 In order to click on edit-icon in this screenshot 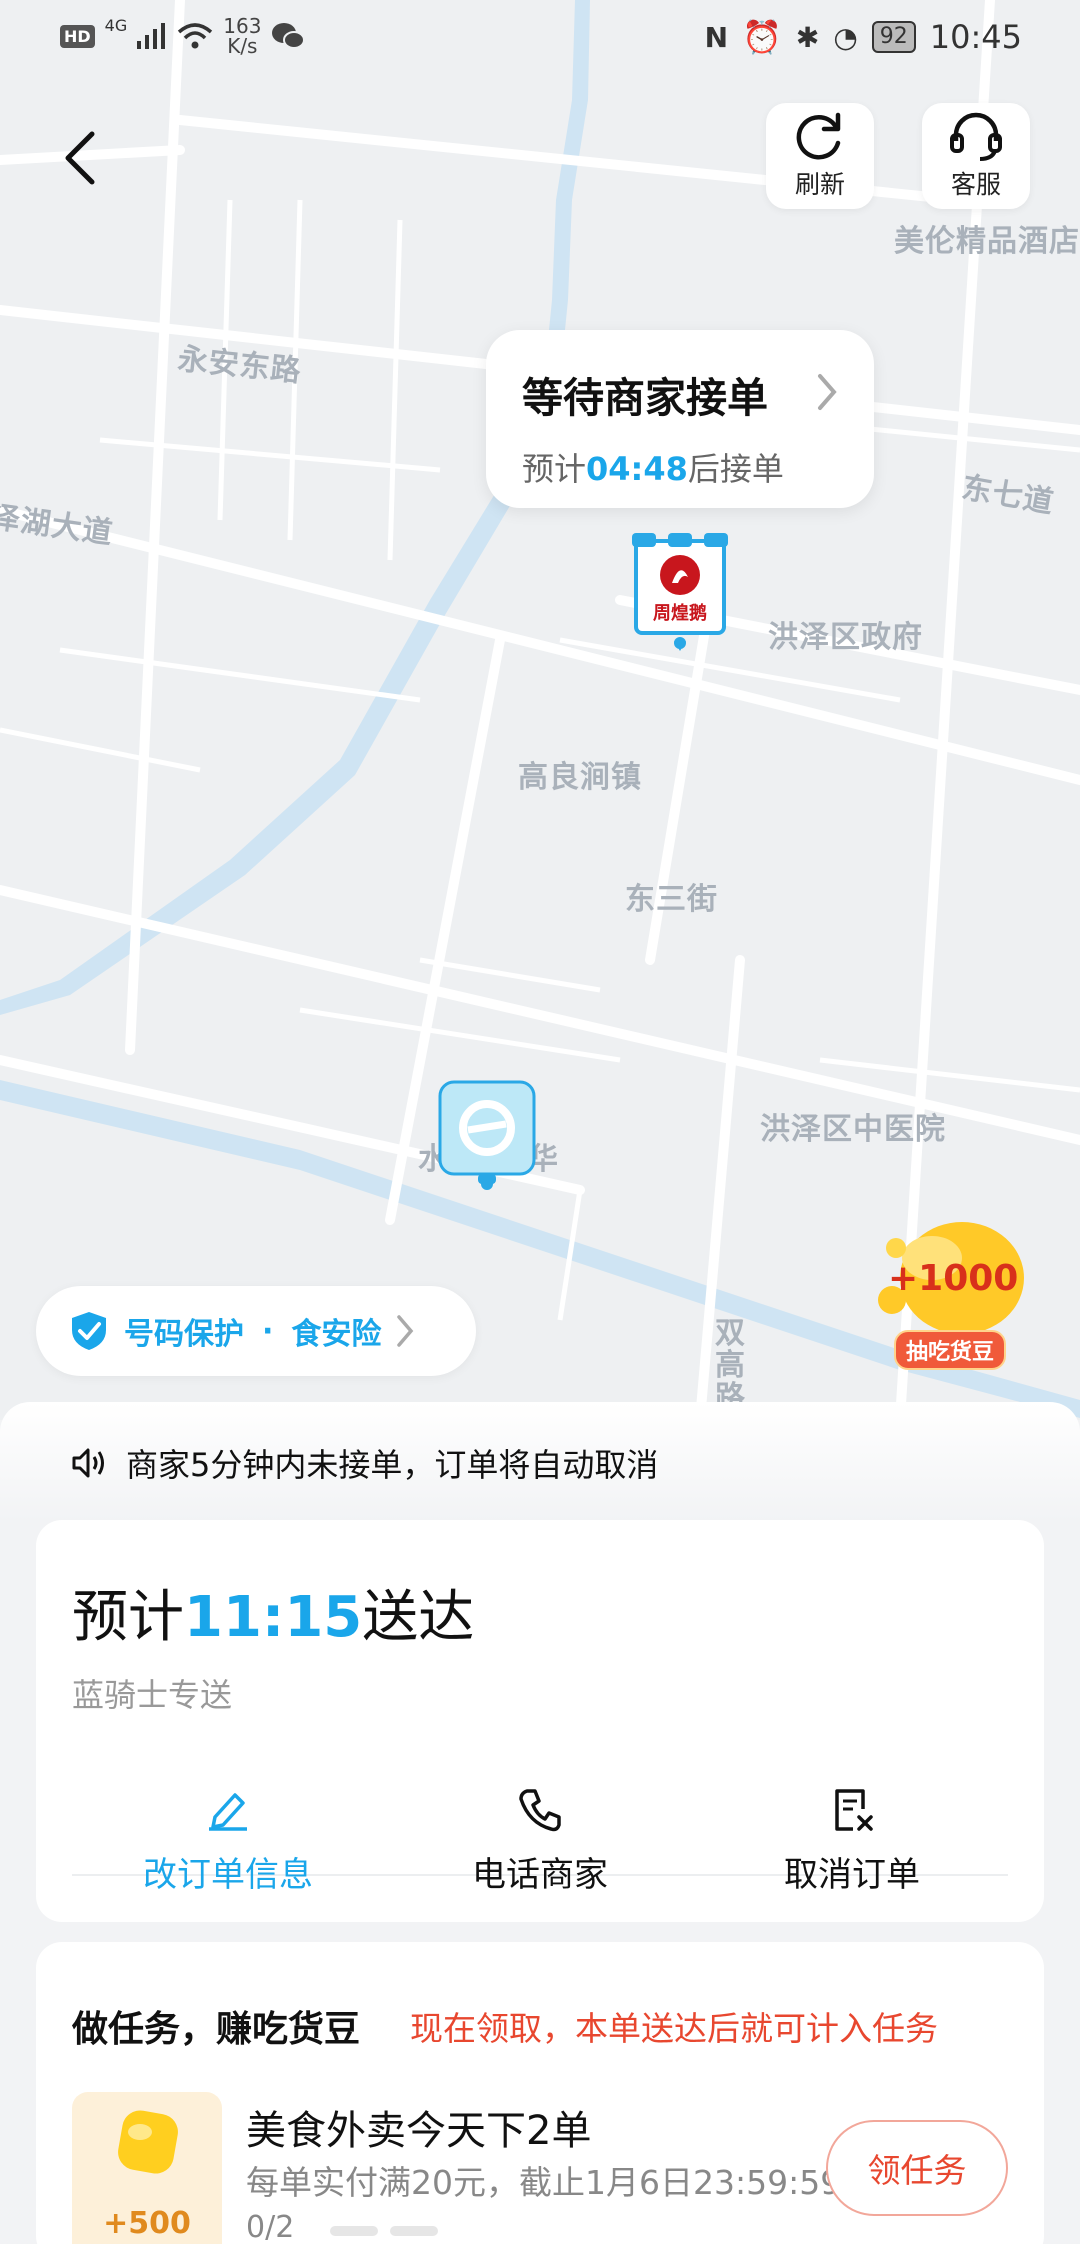, I will do `click(228, 1812)`.